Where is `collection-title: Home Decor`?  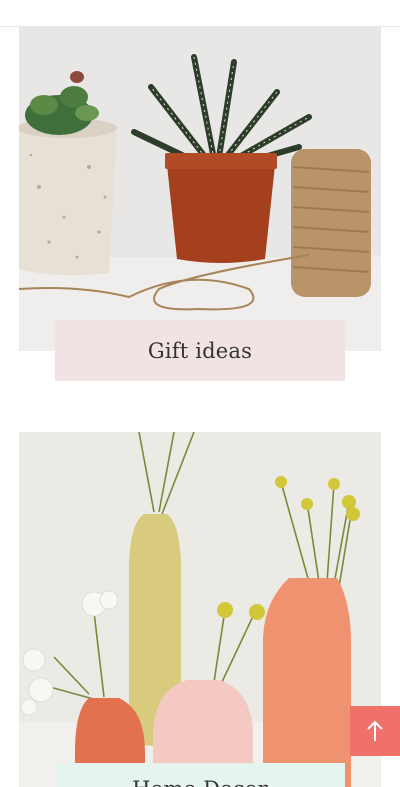
collection-title: Home Decor is located at coordinates (200, 782).